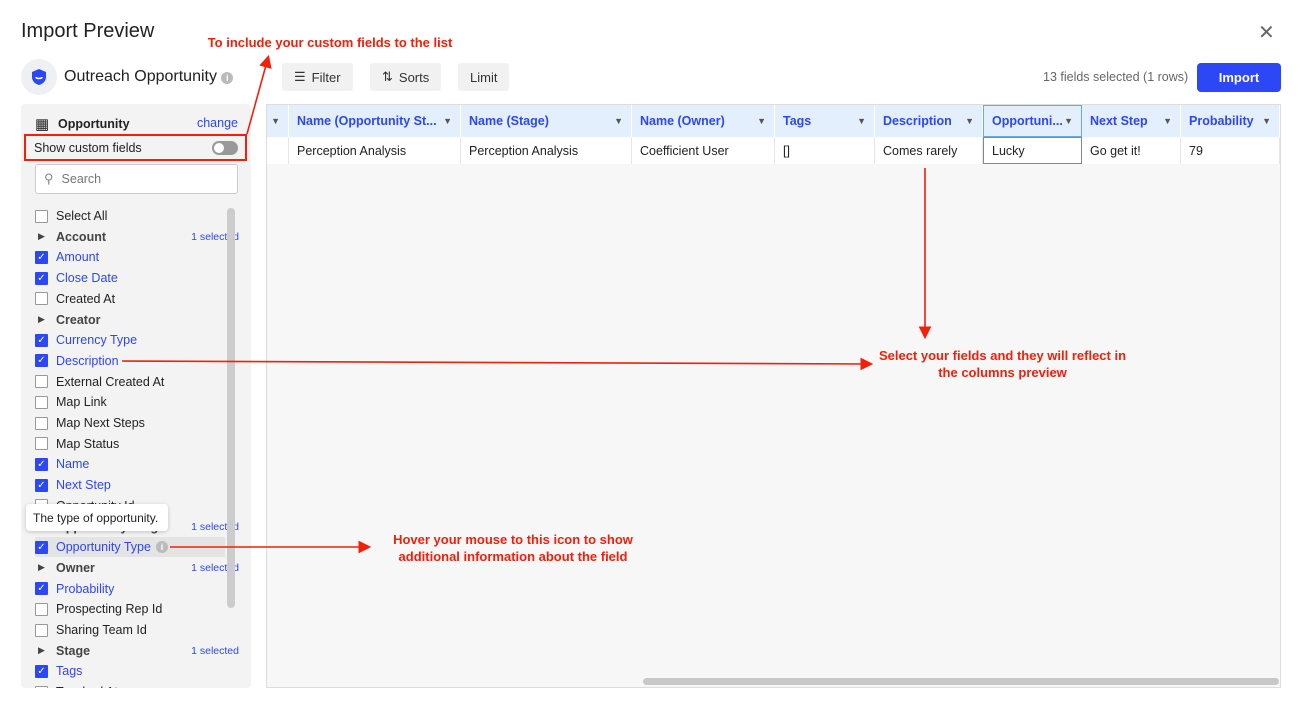 The image size is (1300, 708). Describe the element at coordinates (130, 320) in the screenshot. I see `field-group: ▶ Creator` at that location.